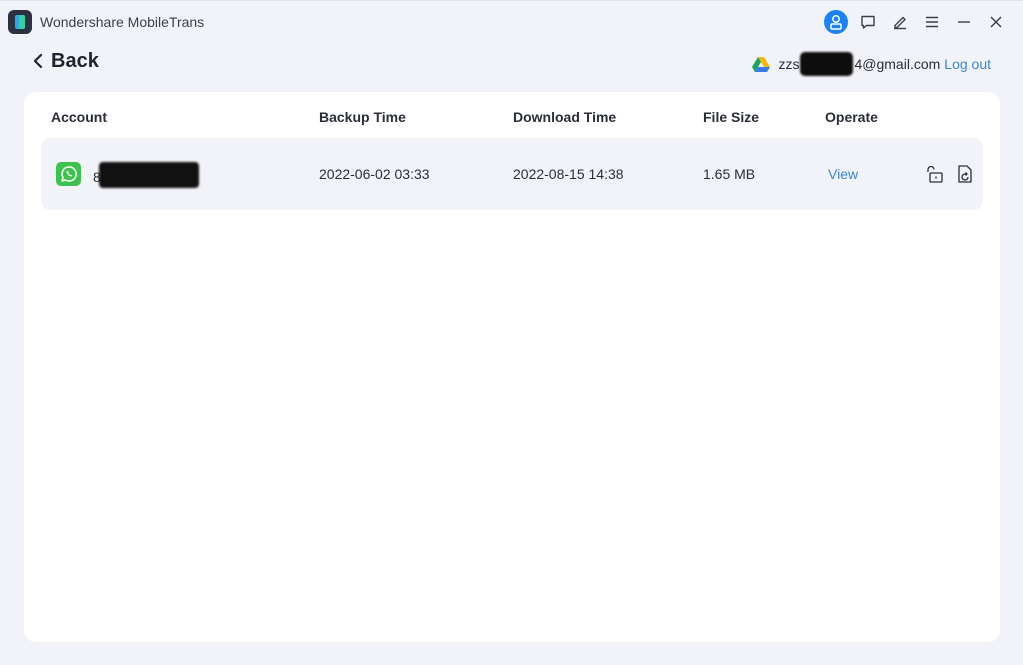 This screenshot has width=1023, height=665. I want to click on cloud-account-info: zzs 4@gmail.com Log out, so click(871, 64).